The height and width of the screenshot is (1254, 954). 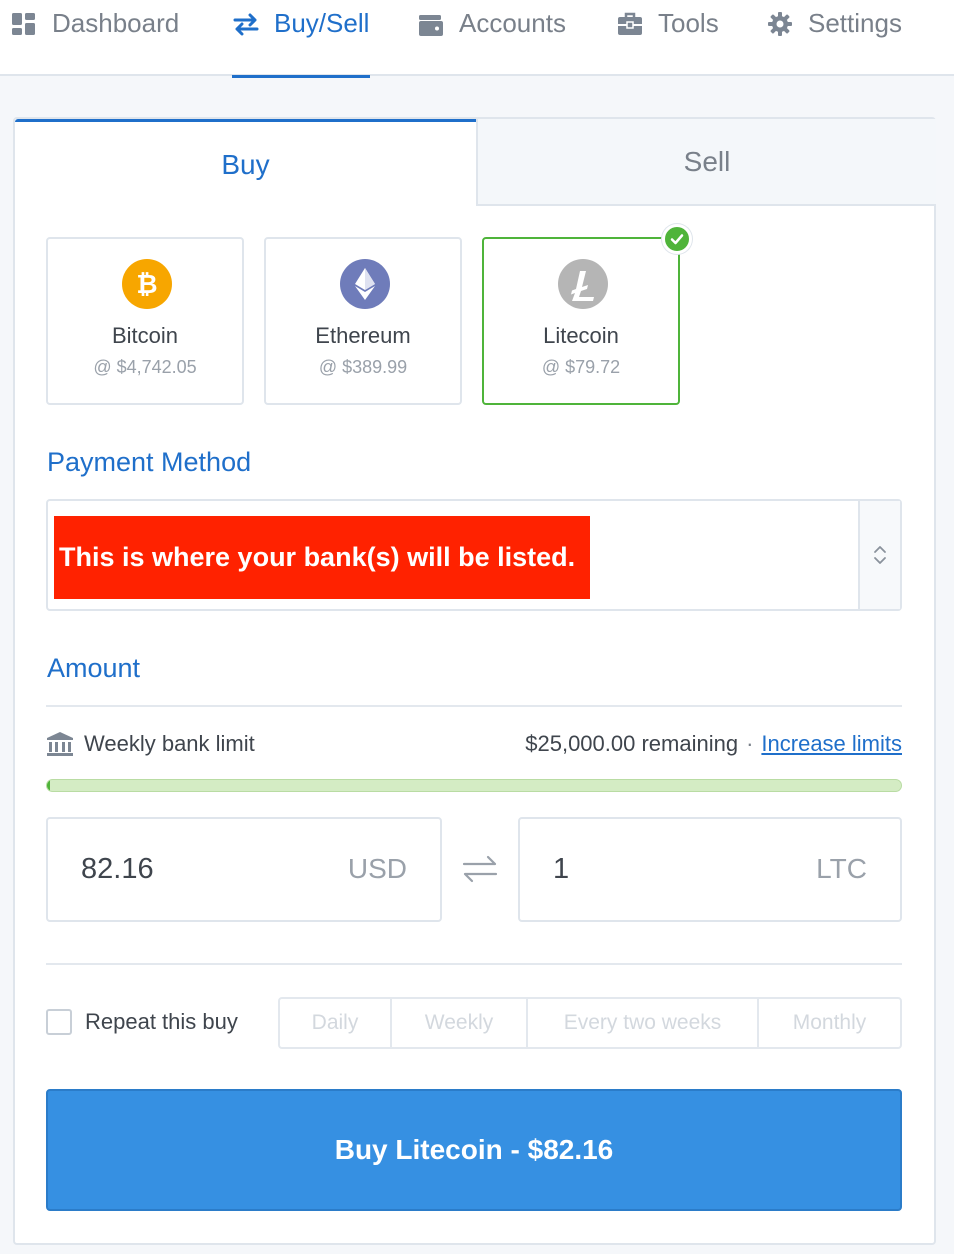 I want to click on coin-name: Ethereum, so click(x=363, y=335).